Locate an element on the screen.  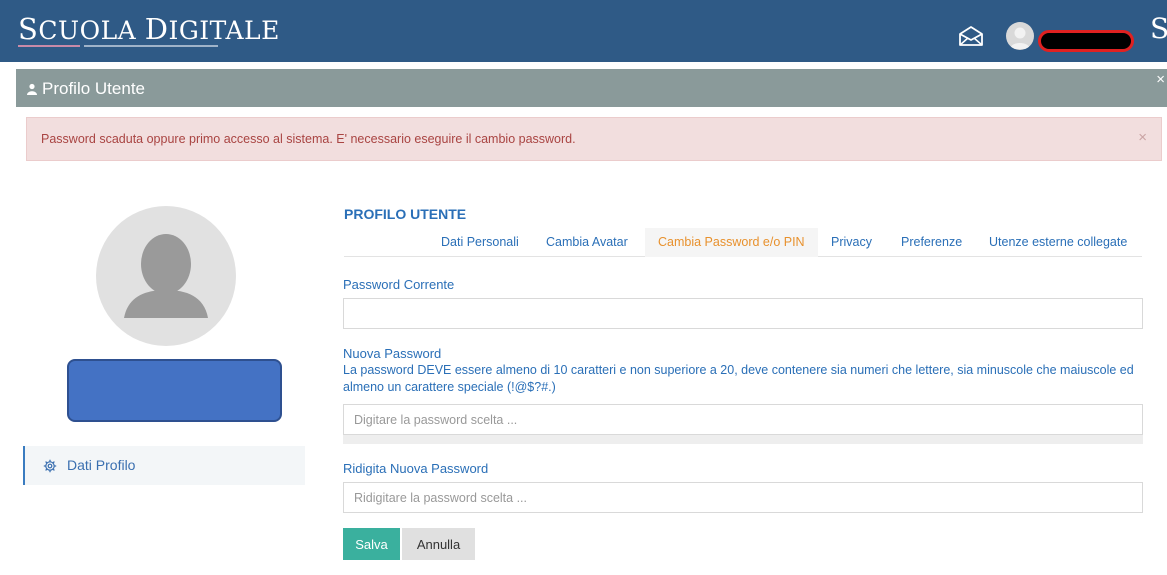
sidebar-item-dati-profilo: Dati Profilo is located at coordinates (164, 465).